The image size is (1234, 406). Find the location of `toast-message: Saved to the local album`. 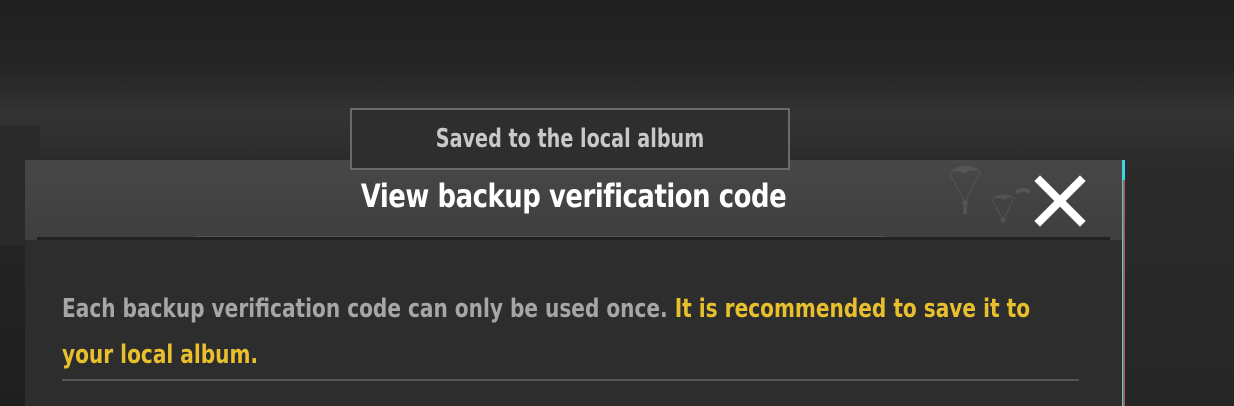

toast-message: Saved to the local album is located at coordinates (570, 139).